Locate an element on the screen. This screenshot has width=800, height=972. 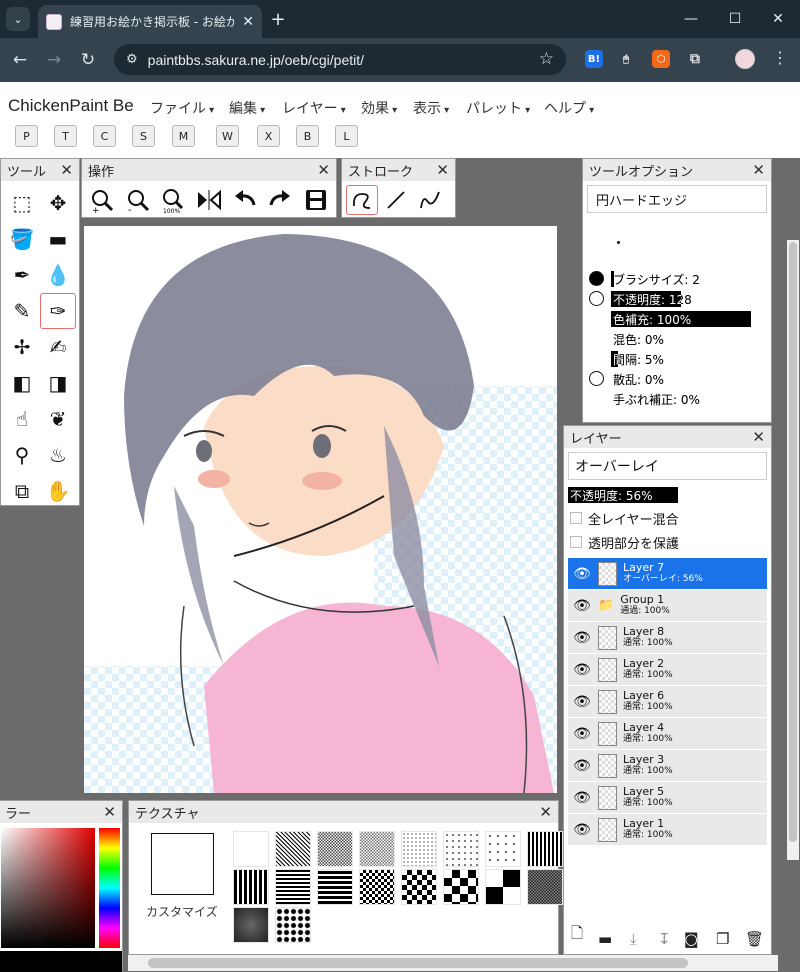
move-icon: ✥ is located at coordinates (58, 203).